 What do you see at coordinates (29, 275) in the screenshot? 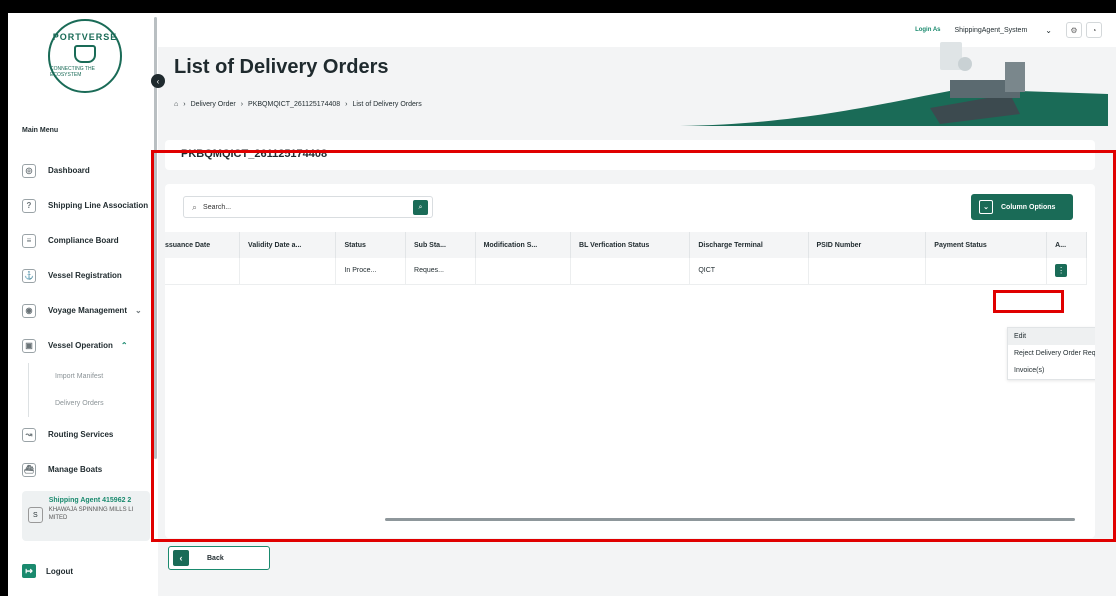
I see `ship-icon: ⚓` at bounding box center [29, 275].